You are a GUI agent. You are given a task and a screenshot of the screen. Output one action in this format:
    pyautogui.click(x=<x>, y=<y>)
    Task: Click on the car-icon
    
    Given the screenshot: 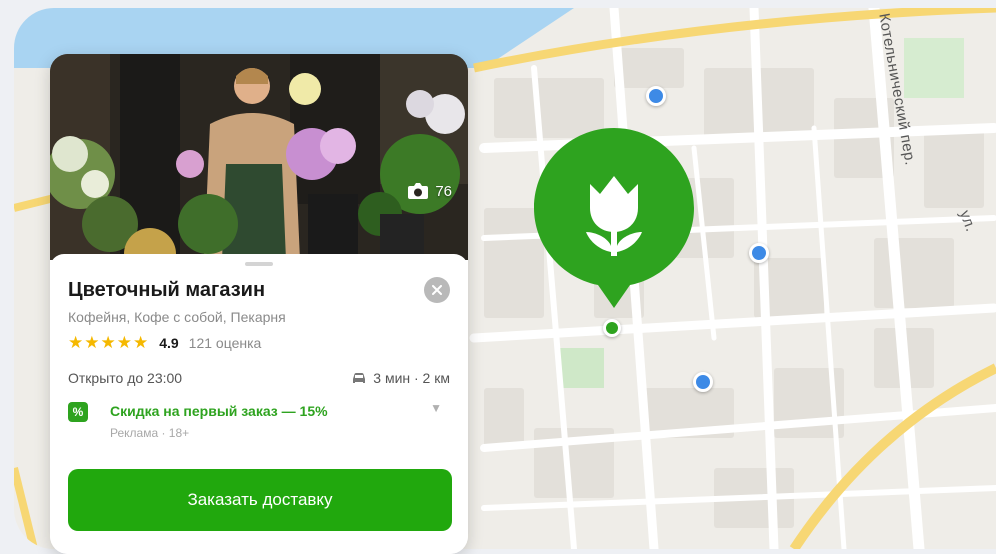 What is the action you would take?
    pyautogui.click(x=359, y=378)
    